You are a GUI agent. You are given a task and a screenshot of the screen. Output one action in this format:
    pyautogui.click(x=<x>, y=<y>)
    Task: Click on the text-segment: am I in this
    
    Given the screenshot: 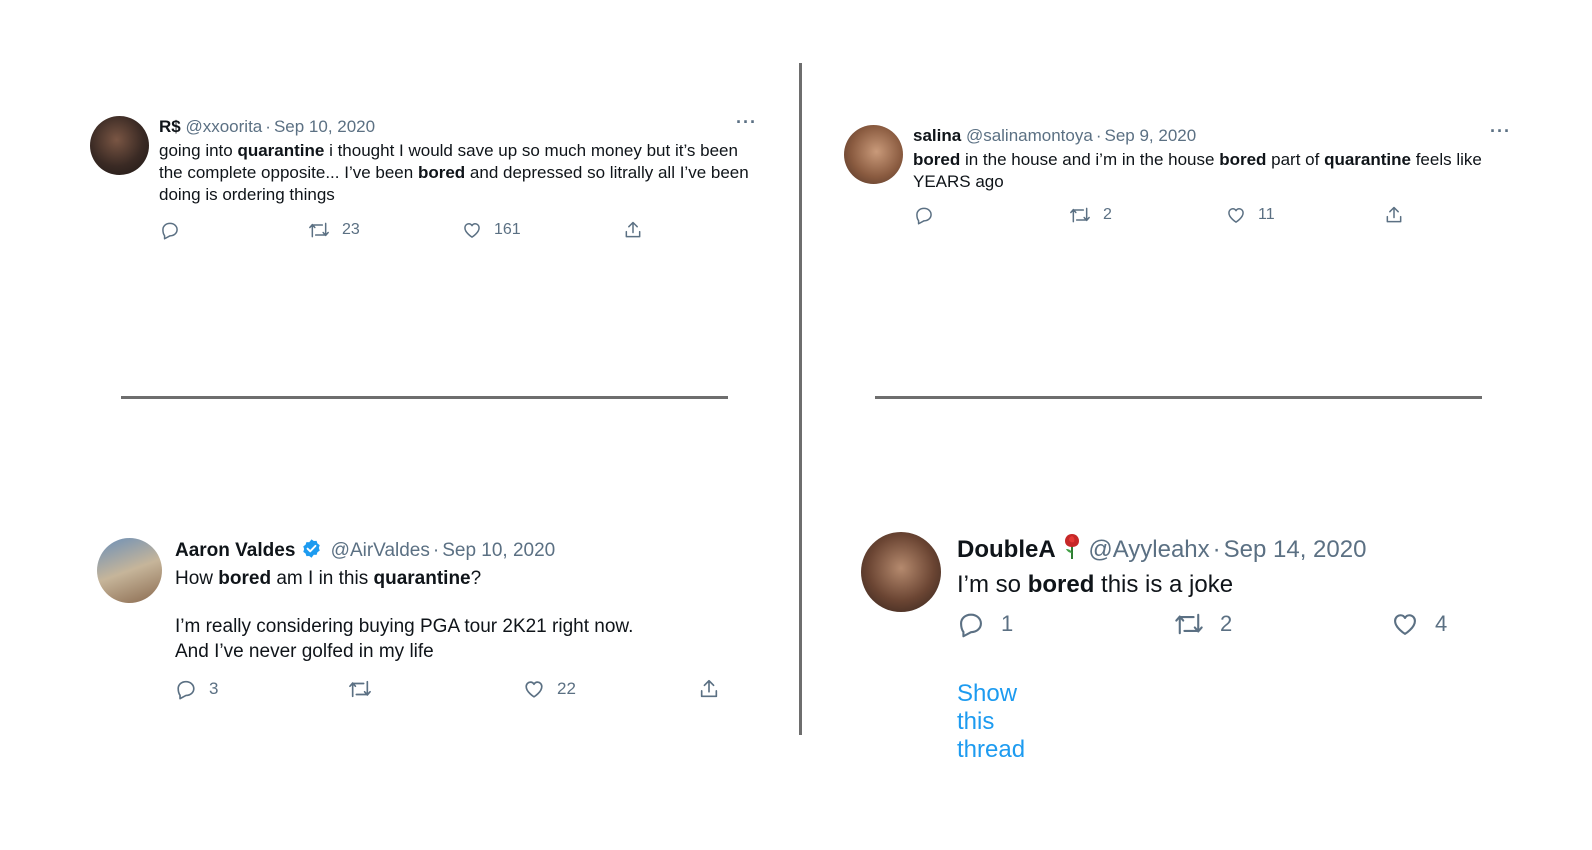 What is the action you would take?
    pyautogui.click(x=322, y=578)
    